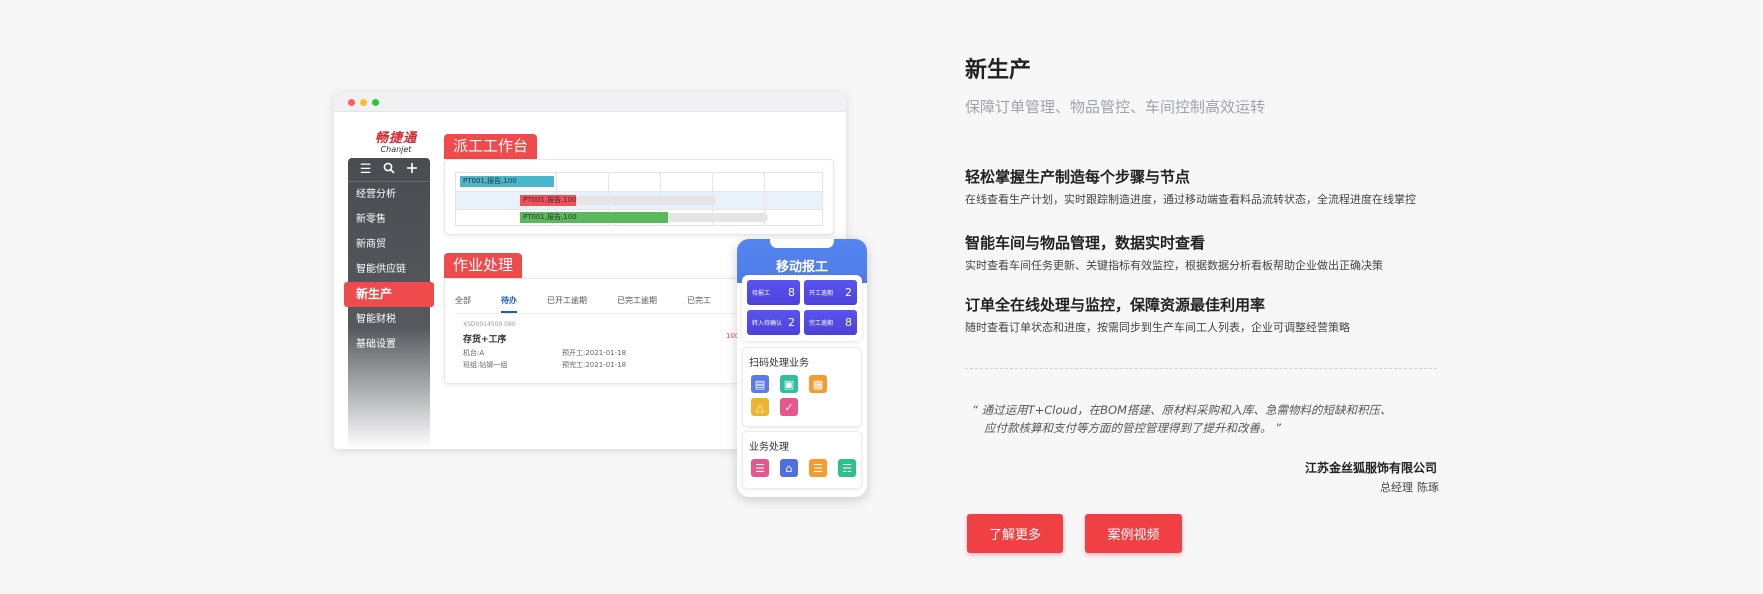 The width and height of the screenshot is (1763, 594). What do you see at coordinates (463, 304) in the screenshot?
I see `tab-all: 全部` at bounding box center [463, 304].